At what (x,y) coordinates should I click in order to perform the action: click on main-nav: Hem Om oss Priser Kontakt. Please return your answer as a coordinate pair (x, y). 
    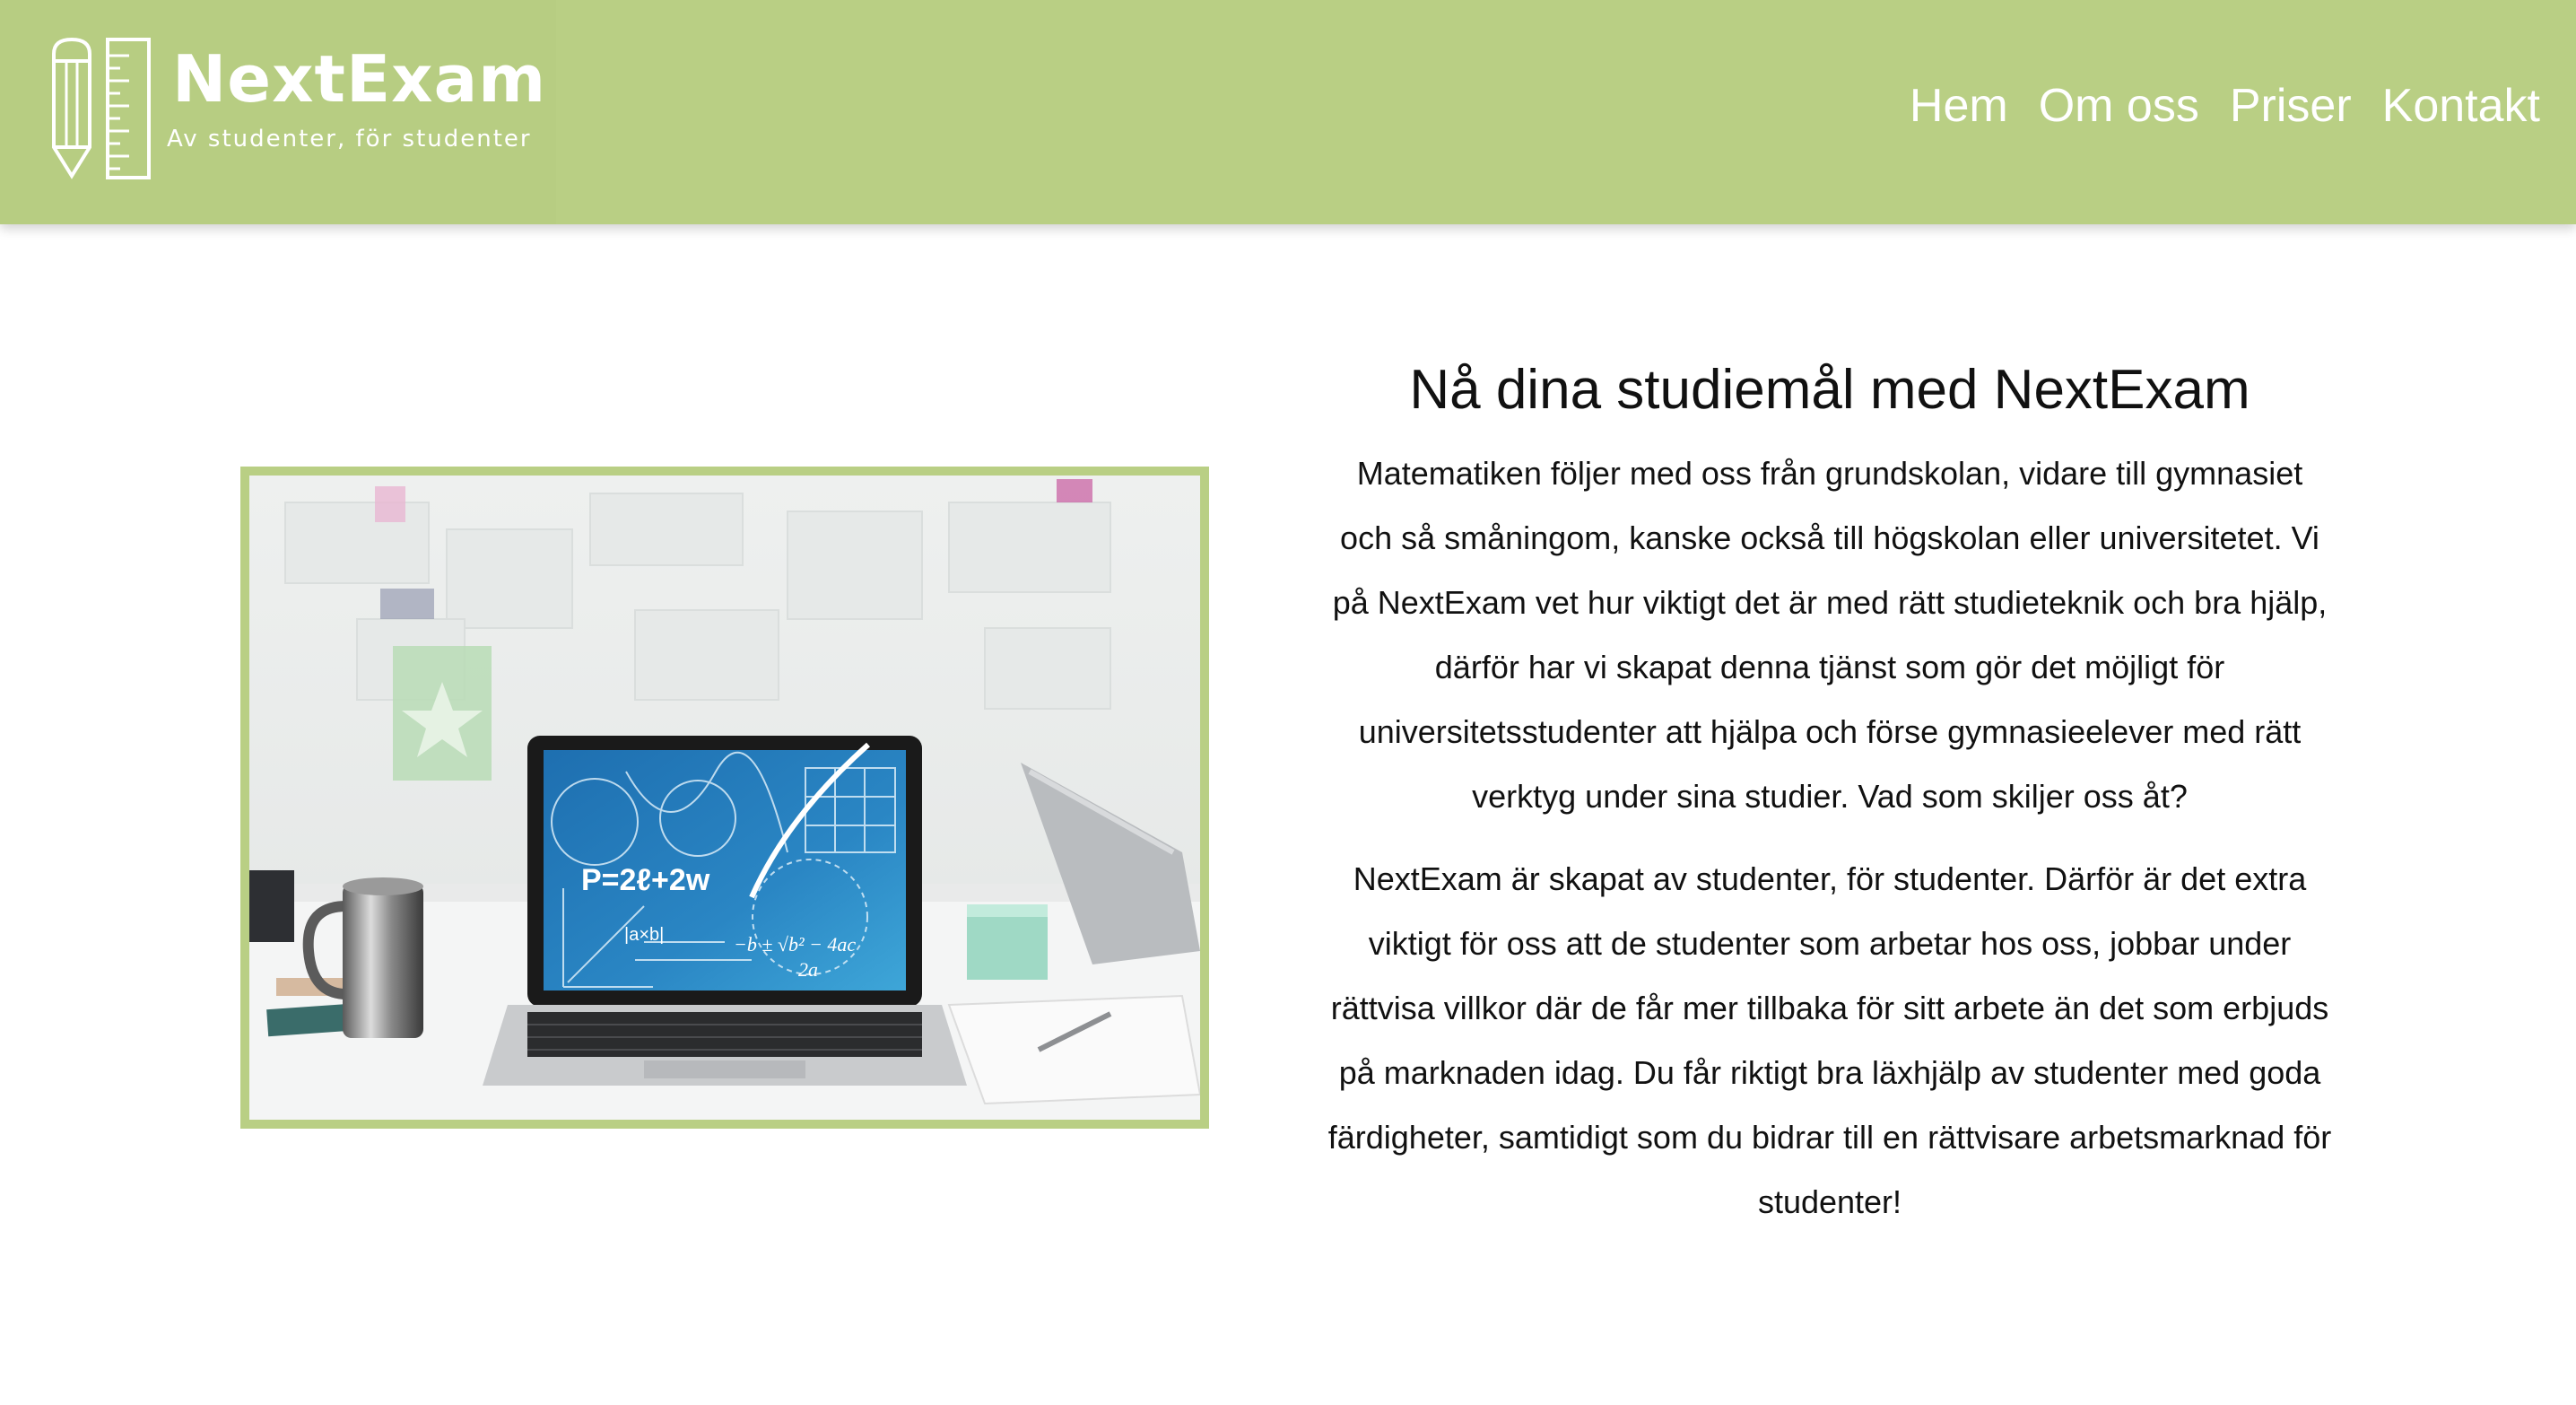
    Looking at the image, I should click on (2225, 106).